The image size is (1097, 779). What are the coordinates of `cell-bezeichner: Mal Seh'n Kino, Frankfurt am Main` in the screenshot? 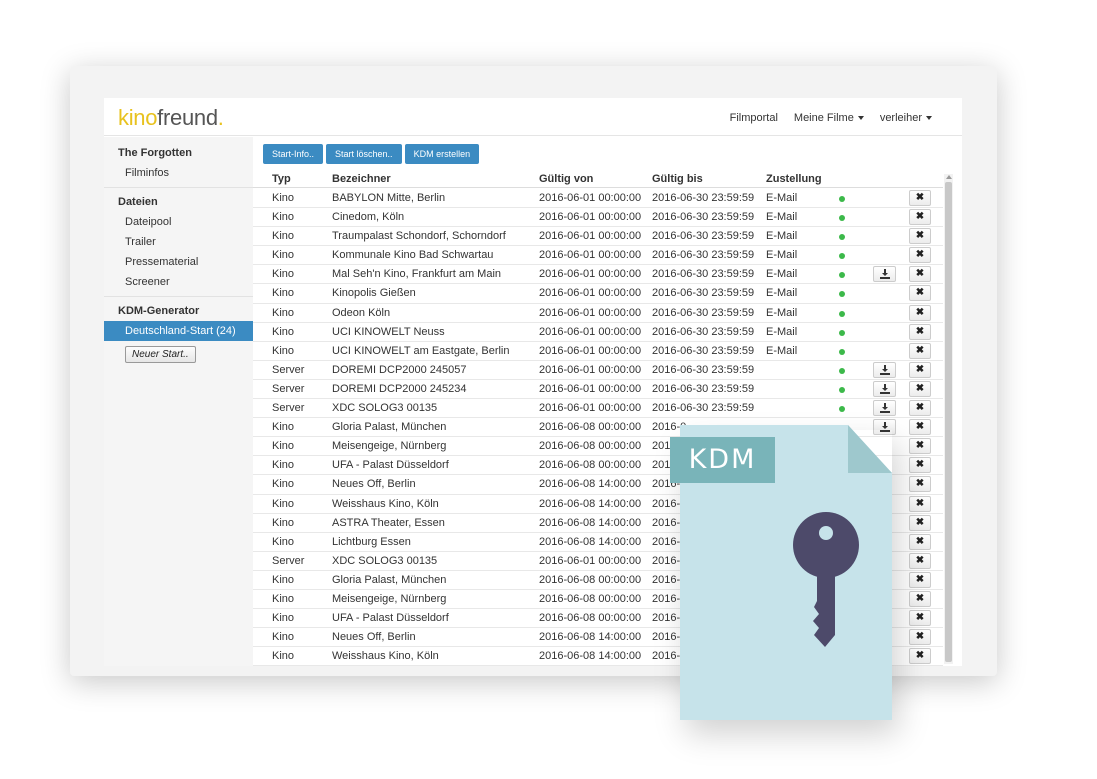 It's located at (417, 274).